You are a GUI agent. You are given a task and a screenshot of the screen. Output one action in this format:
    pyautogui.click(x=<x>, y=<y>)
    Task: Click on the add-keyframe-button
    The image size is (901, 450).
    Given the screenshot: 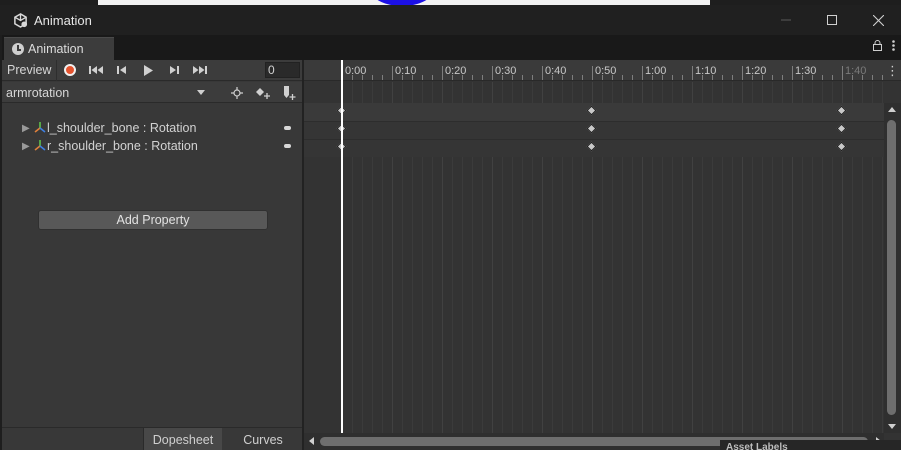 What is the action you would take?
    pyautogui.click(x=263, y=92)
    